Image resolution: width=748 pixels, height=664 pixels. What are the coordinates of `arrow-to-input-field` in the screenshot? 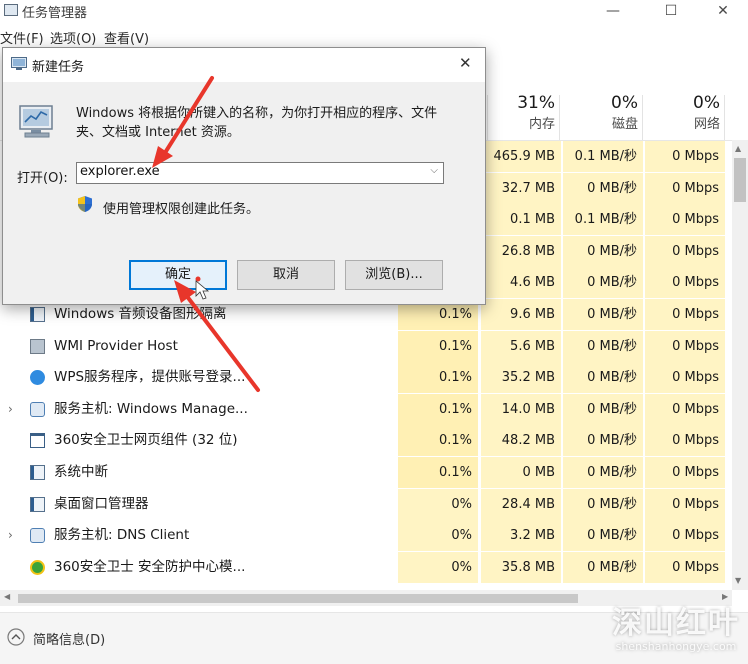 It's located at (183, 122).